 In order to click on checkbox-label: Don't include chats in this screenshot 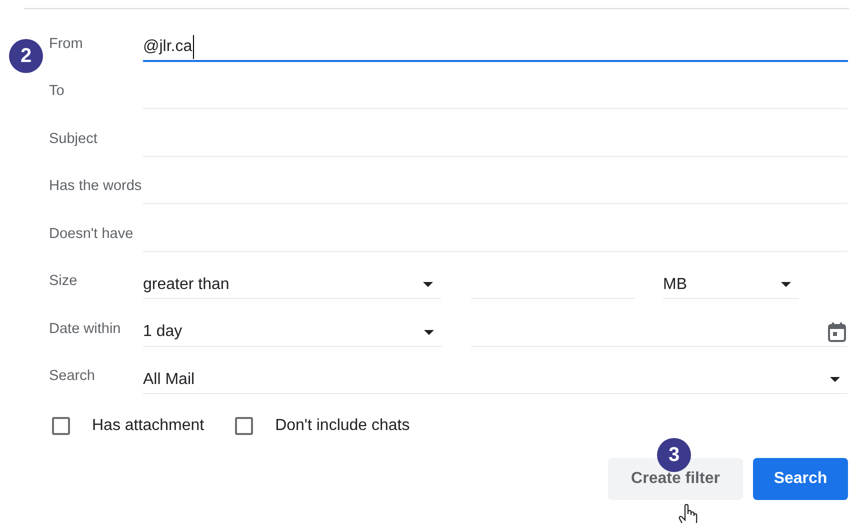, I will do `click(342, 426)`.